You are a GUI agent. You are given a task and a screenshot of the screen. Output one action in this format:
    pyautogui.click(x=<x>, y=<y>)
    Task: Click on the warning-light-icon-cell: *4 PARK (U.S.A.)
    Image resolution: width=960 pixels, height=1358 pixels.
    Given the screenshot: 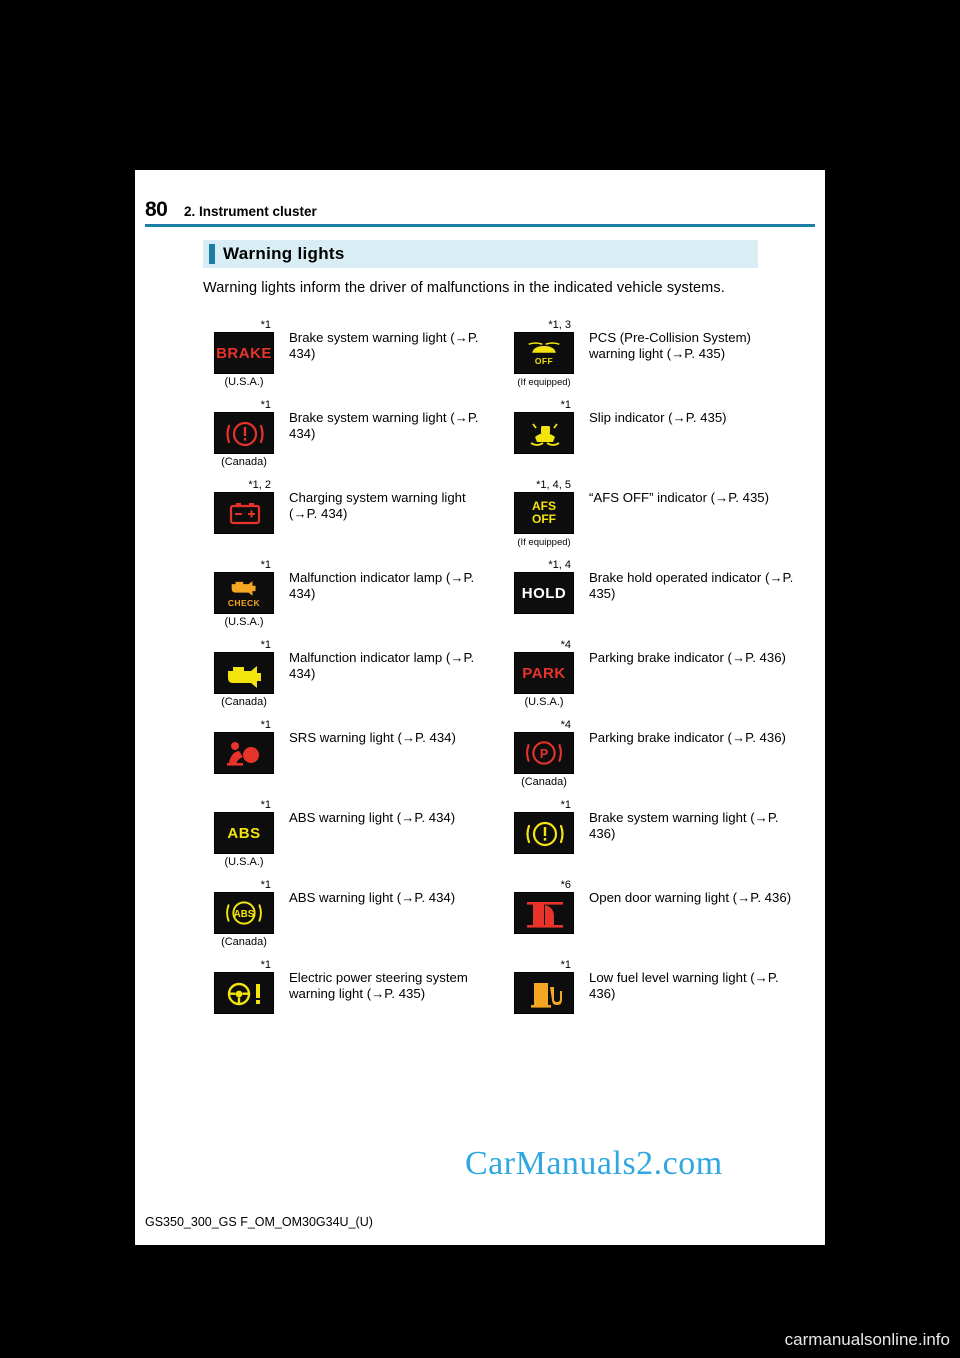 What is the action you would take?
    pyautogui.click(x=544, y=674)
    